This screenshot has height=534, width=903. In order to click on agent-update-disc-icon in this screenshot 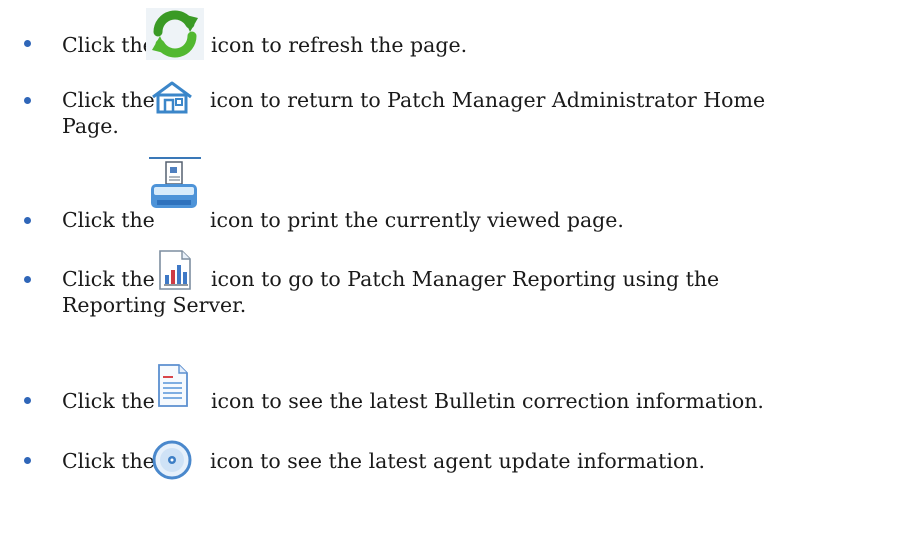, I will do `click(172, 460)`.